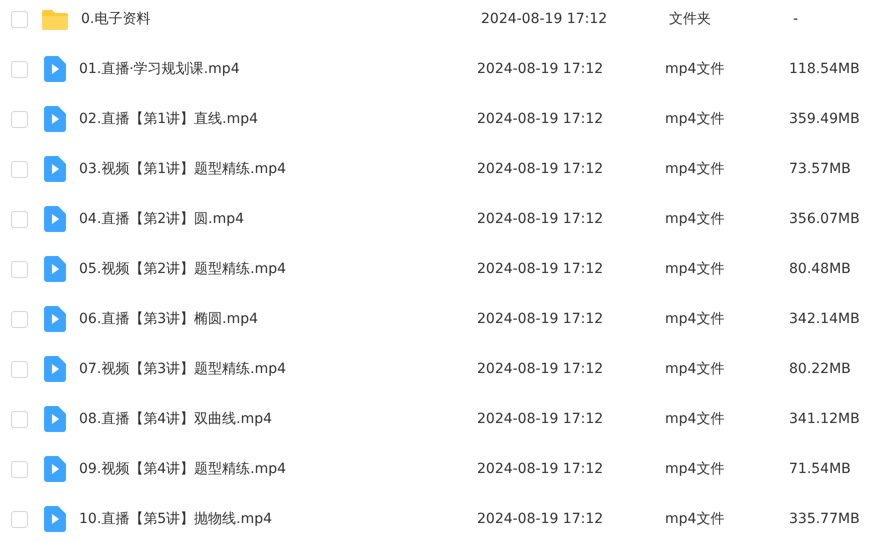 The image size is (886, 542). What do you see at coordinates (820, 169) in the screenshot?
I see `file-size: 73.57MB` at bounding box center [820, 169].